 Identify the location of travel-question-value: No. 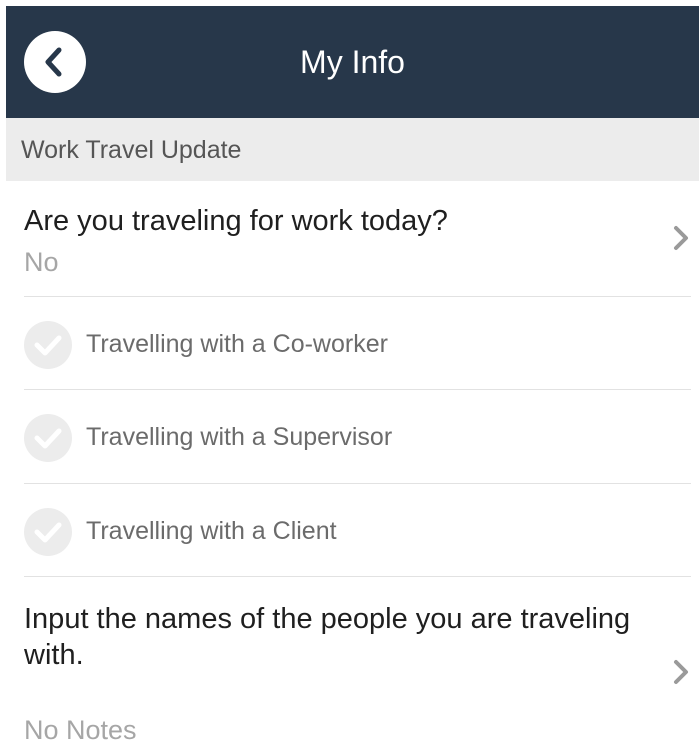
(41, 262).